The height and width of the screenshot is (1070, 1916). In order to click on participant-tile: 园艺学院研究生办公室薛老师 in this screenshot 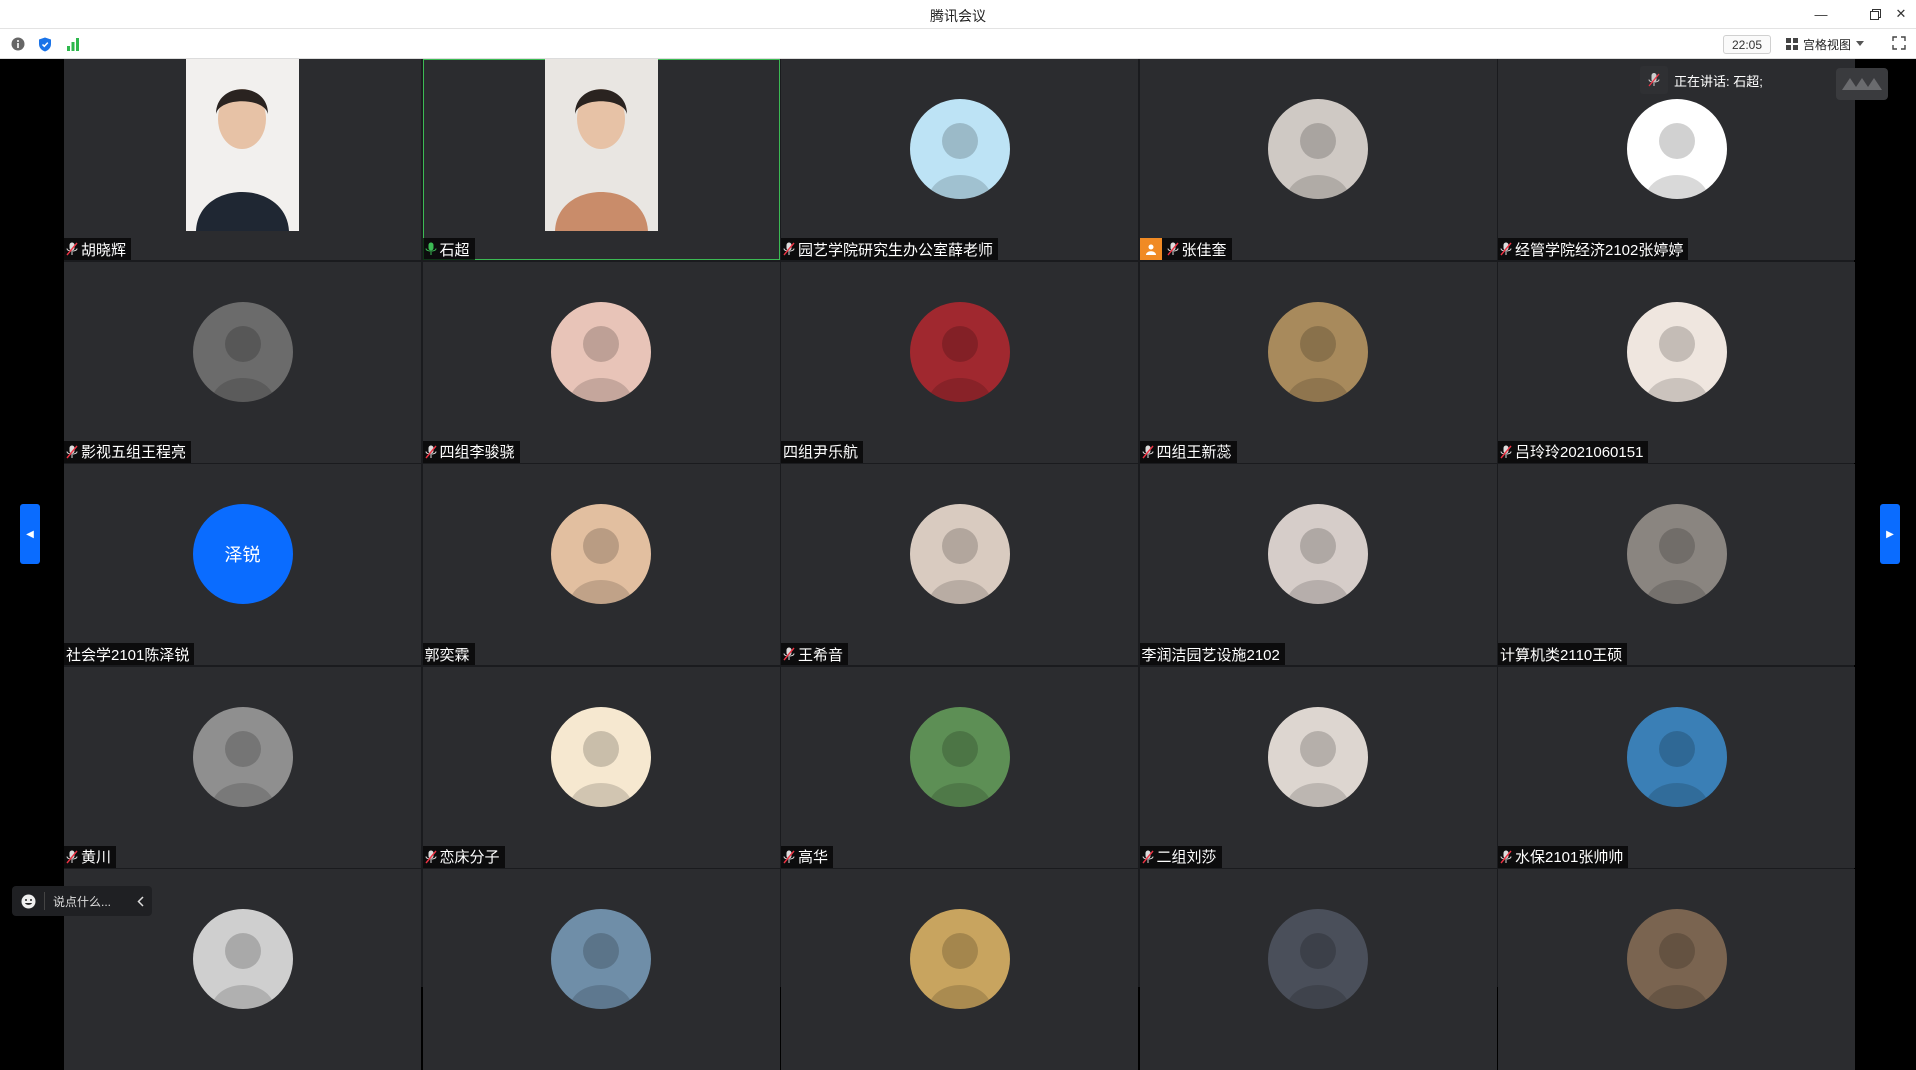, I will do `click(959, 159)`.